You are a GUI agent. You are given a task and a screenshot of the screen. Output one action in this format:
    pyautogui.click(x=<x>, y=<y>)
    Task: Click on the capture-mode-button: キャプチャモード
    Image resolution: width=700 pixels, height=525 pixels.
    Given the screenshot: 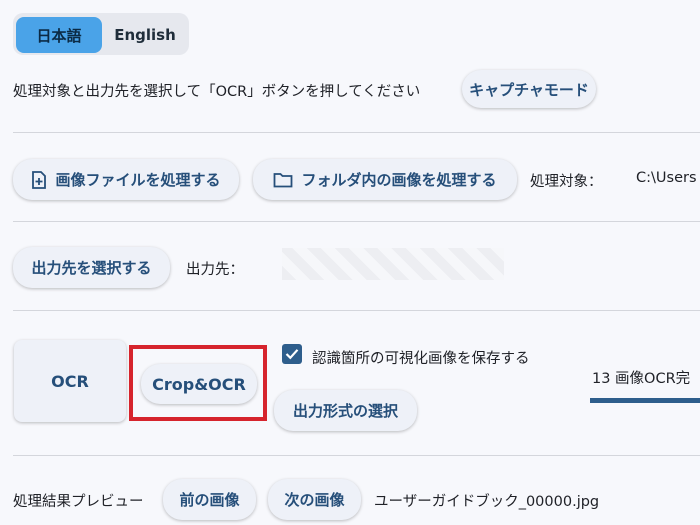 What is the action you would take?
    pyautogui.click(x=529, y=89)
    